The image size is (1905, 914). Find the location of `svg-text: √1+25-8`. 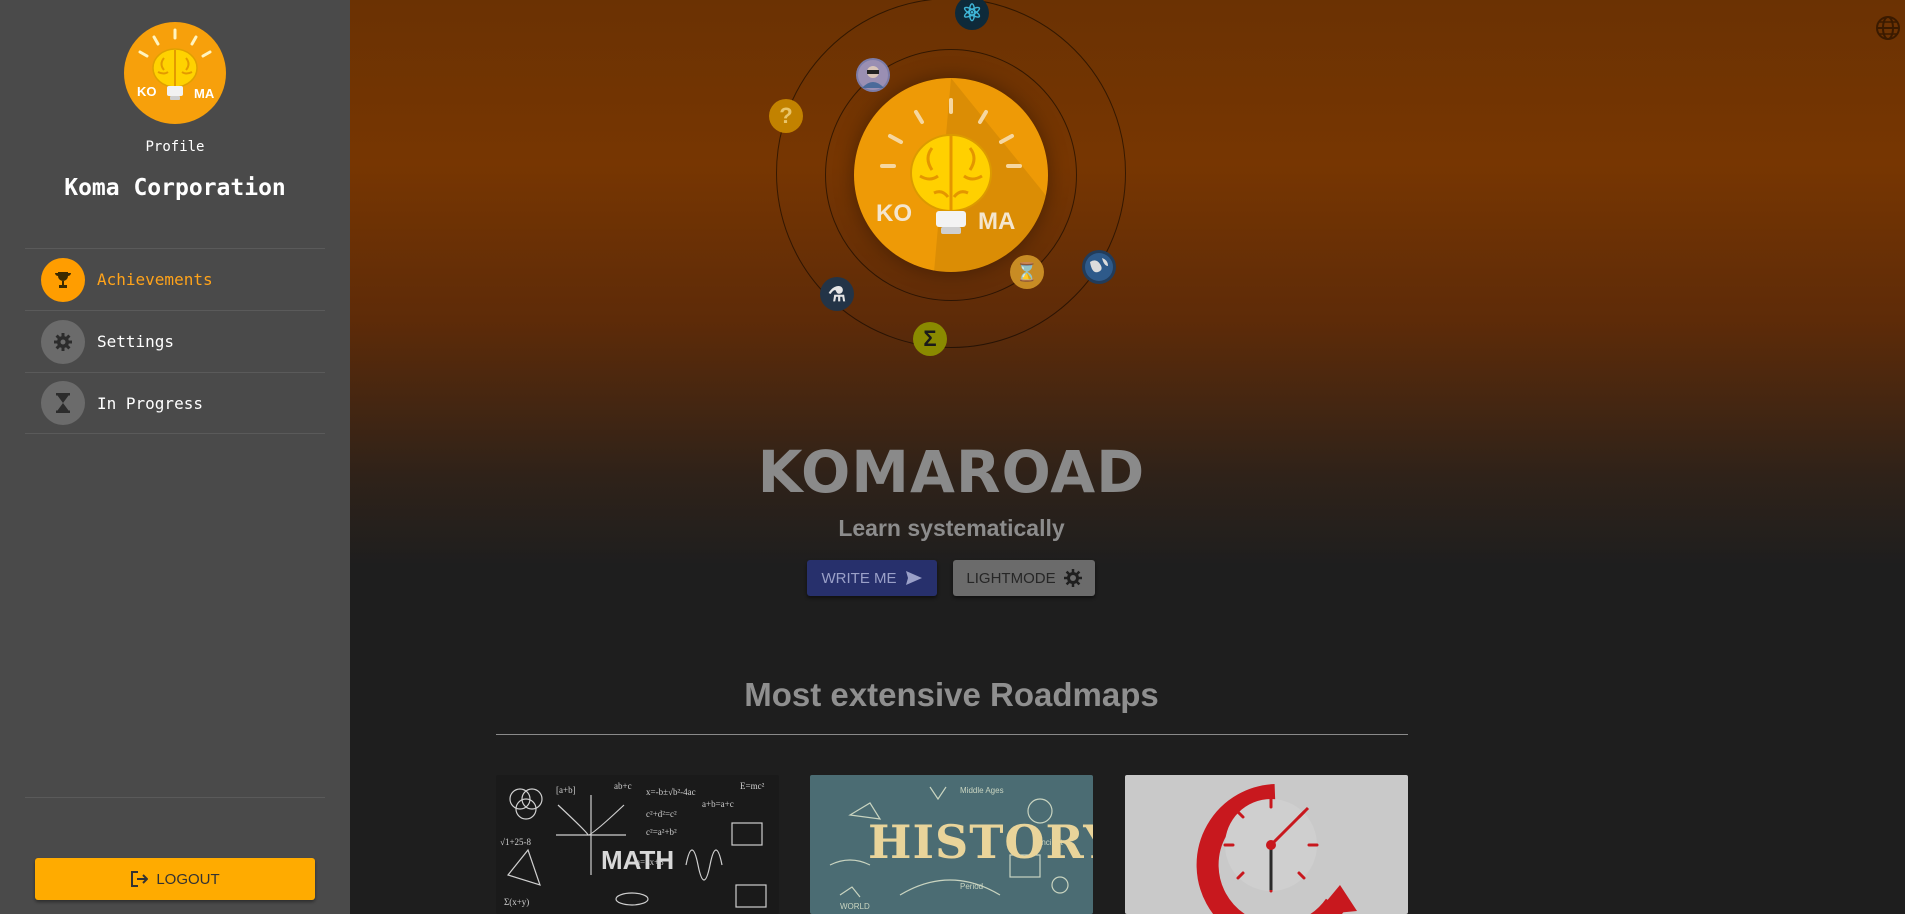

svg-text: √1+25-8 is located at coordinates (516, 842).